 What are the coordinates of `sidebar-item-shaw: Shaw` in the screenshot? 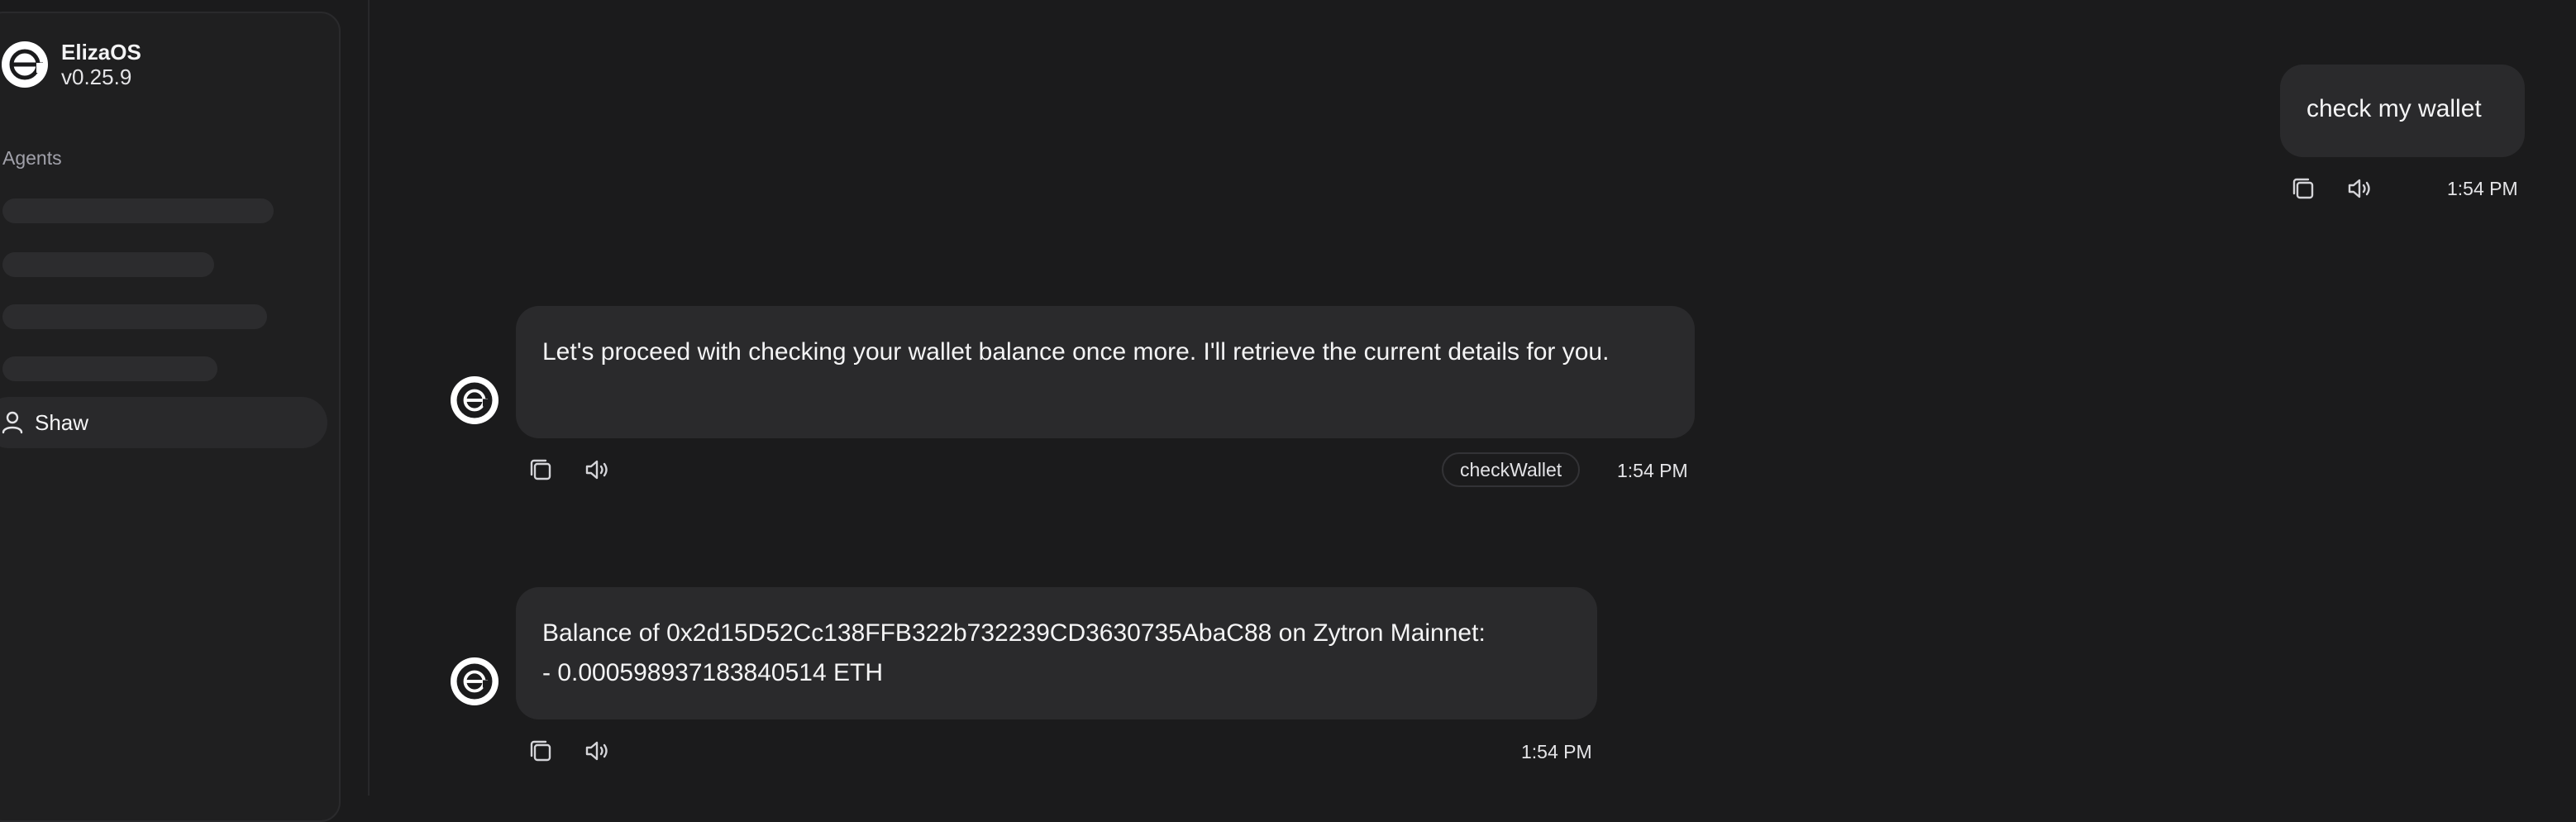 It's located at (163, 422).